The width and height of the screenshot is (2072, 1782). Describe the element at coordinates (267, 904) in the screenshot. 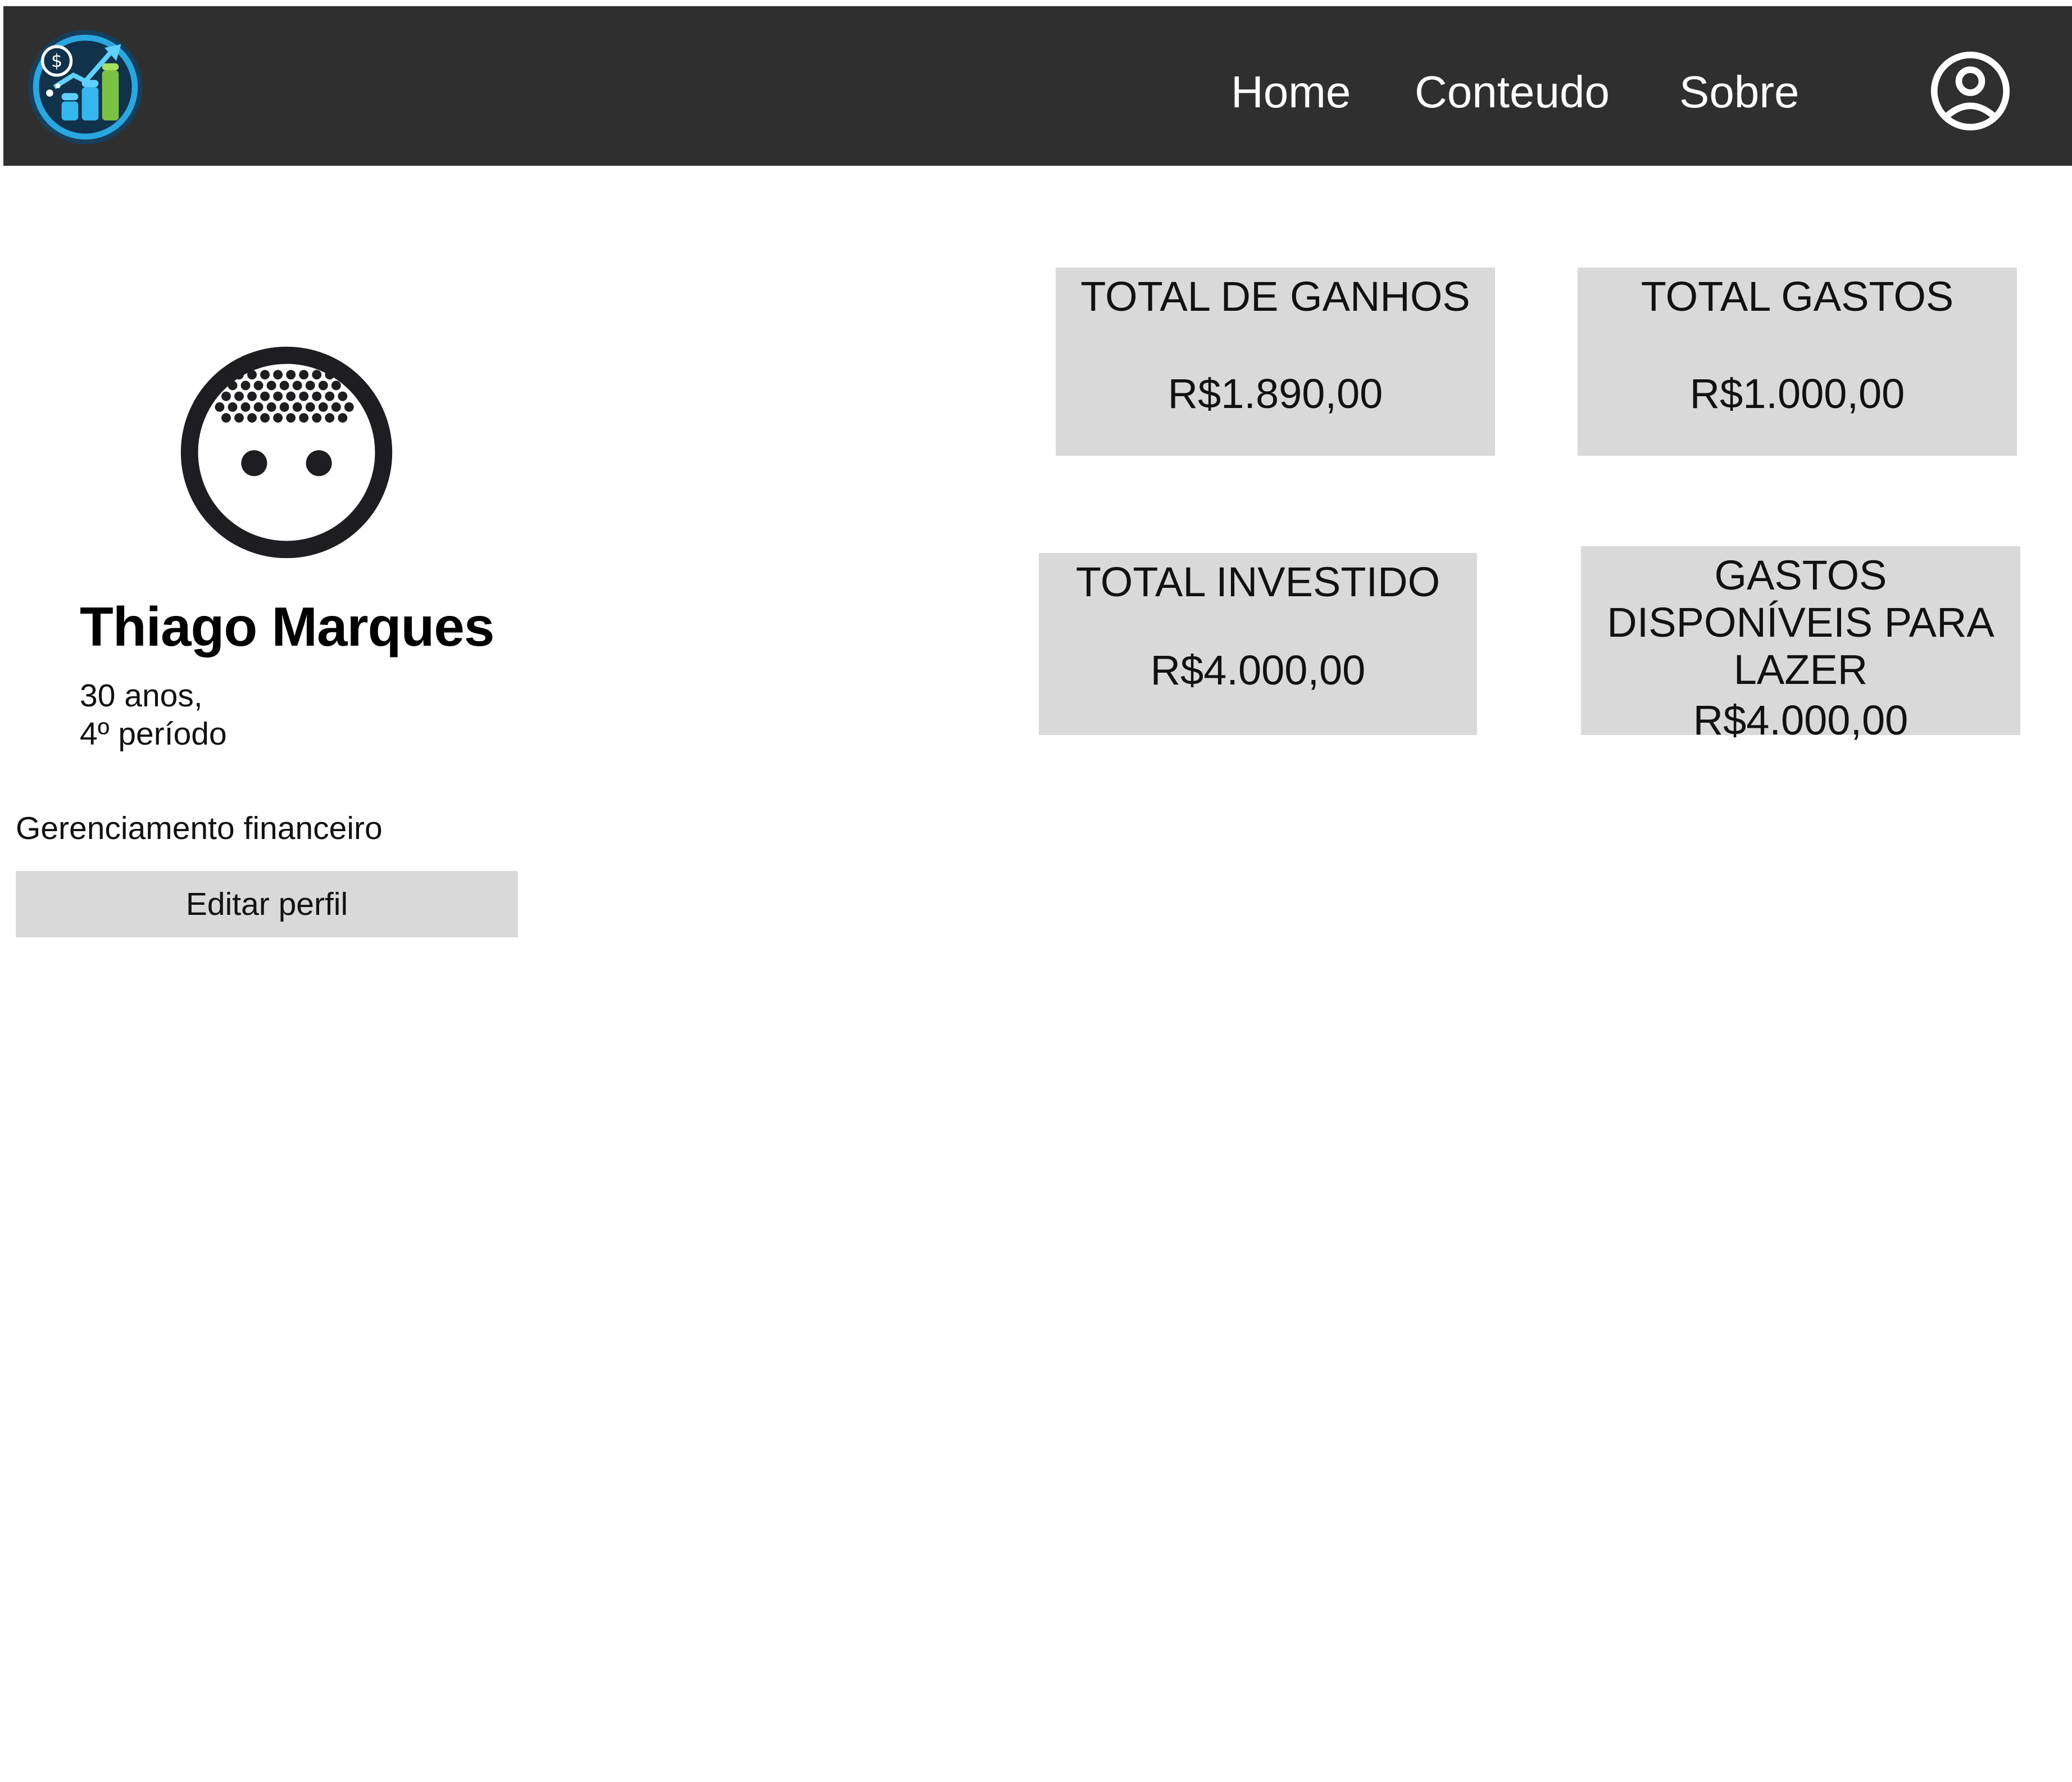

I see `edit-profile-button: Editar perfil` at that location.